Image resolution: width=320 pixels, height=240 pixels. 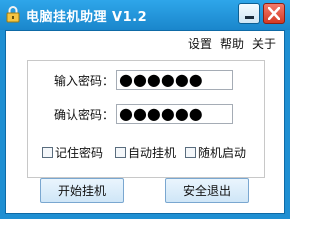 What do you see at coordinates (249, 13) in the screenshot?
I see `minimize-button` at bounding box center [249, 13].